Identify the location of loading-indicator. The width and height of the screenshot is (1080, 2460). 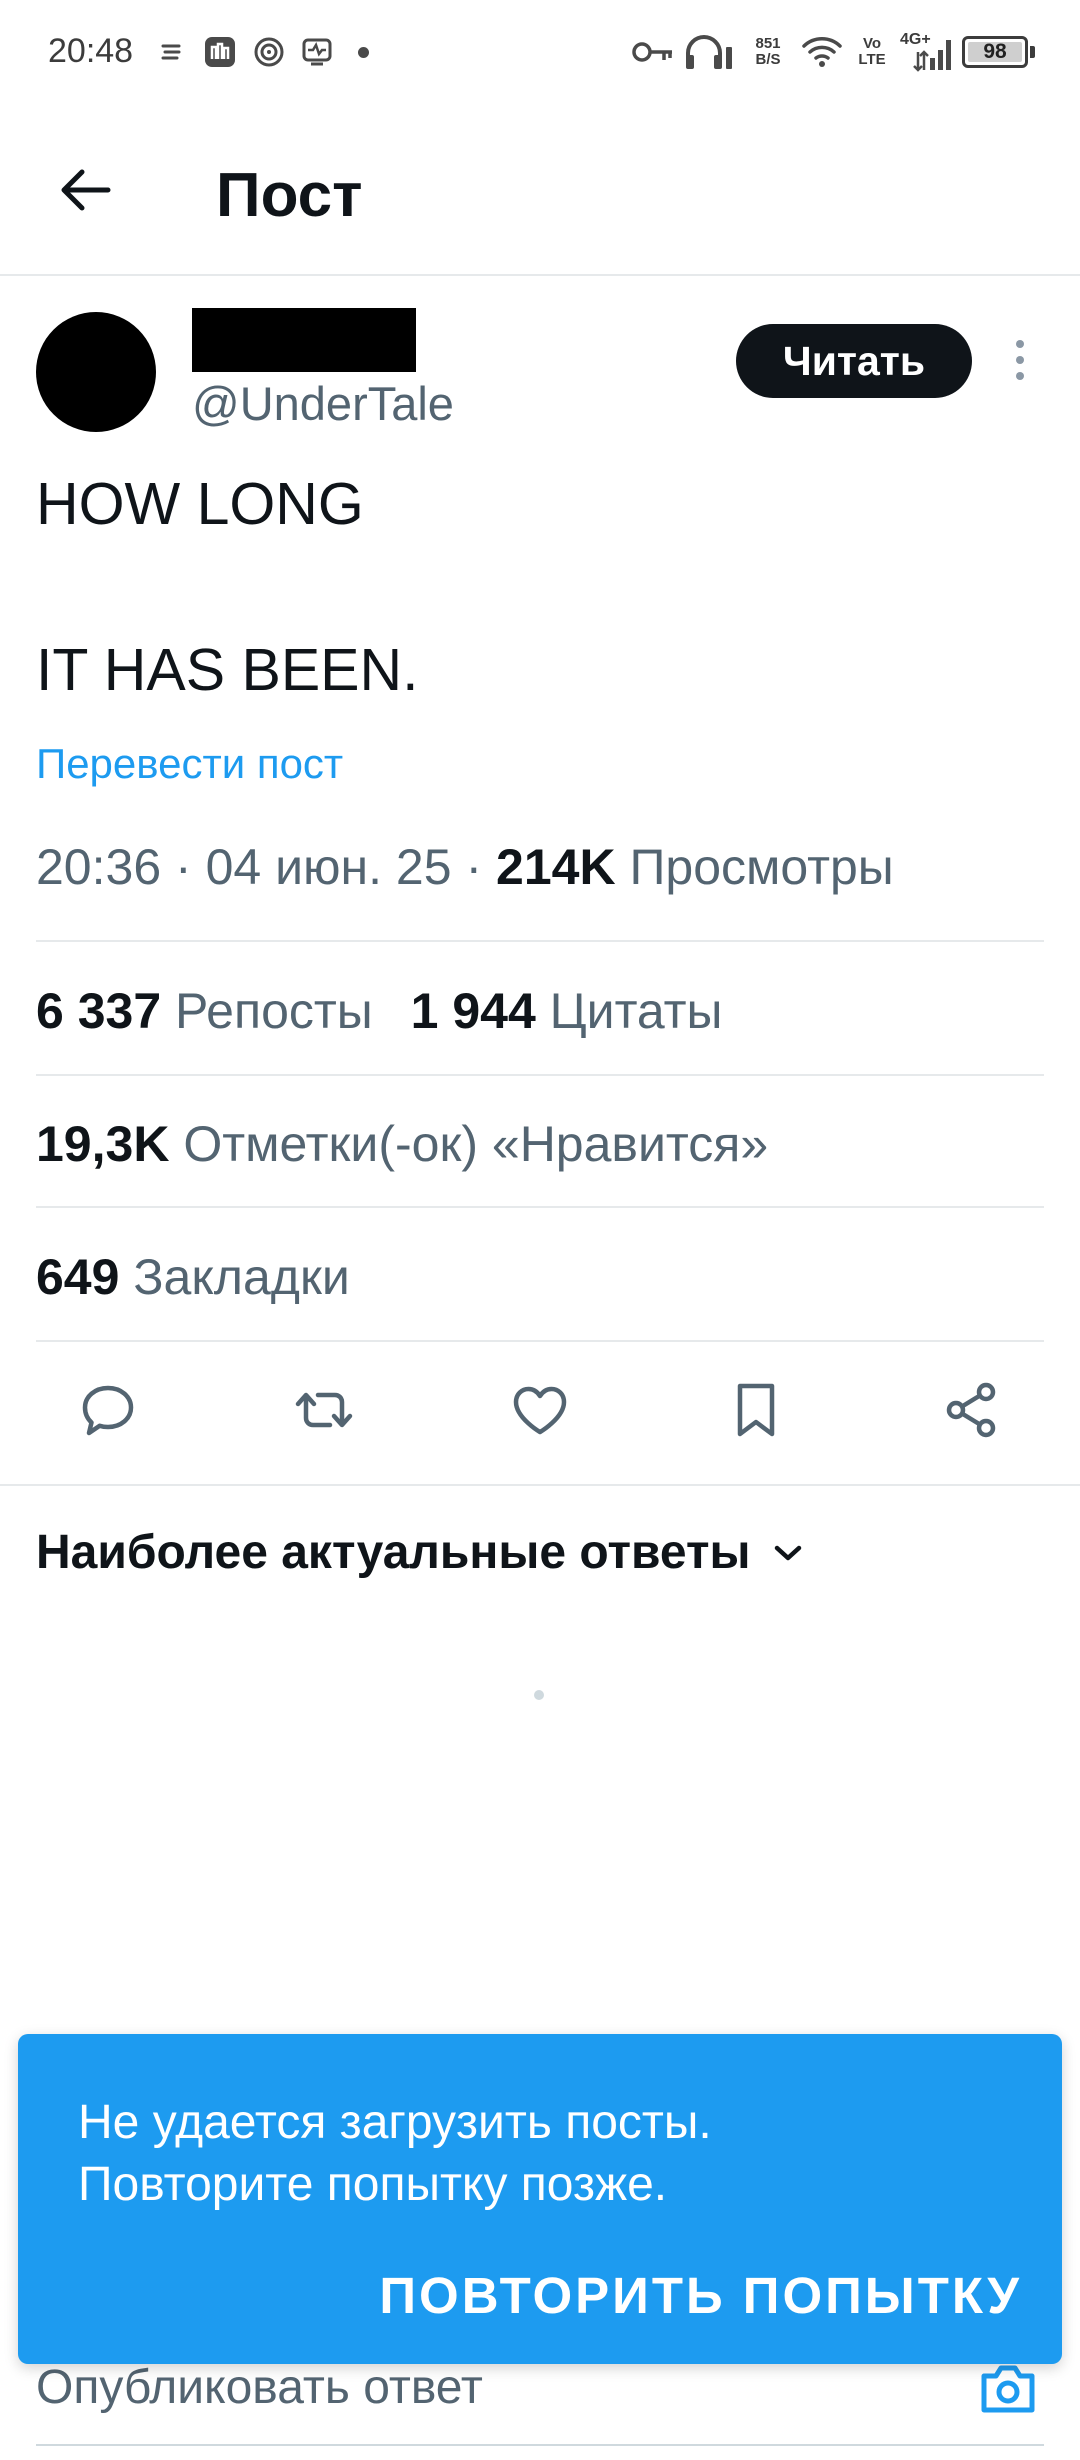
(539, 1695).